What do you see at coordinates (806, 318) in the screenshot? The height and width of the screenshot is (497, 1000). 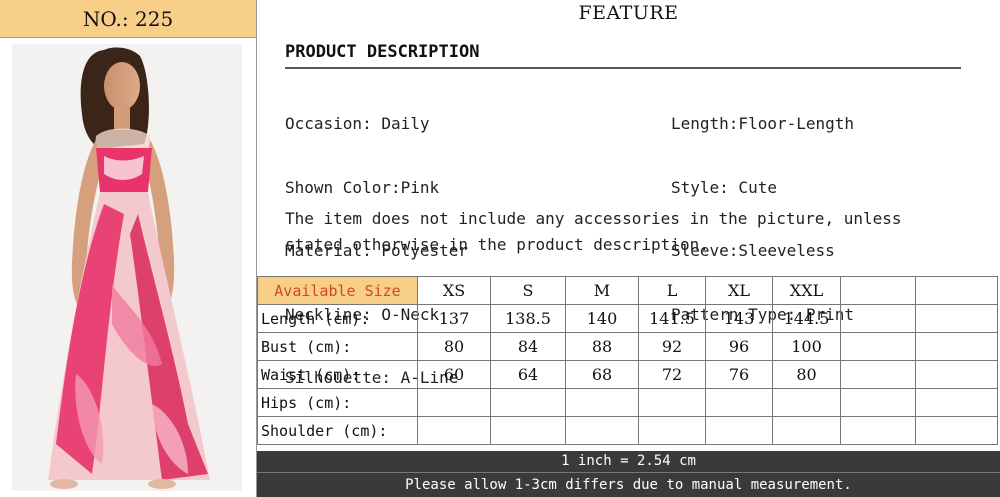 I see `table-cell: 144.5` at bounding box center [806, 318].